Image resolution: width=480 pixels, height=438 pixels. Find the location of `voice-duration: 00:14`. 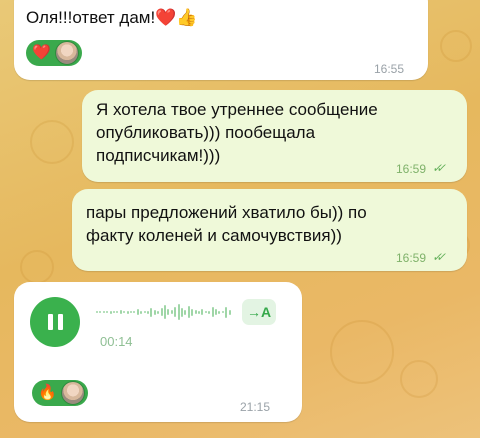

voice-duration: 00:14 is located at coordinates (116, 341).